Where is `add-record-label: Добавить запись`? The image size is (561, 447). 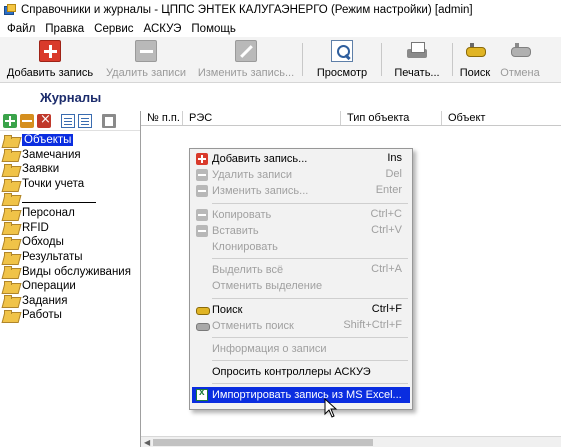
add-record-label: Добавить запись is located at coordinates (50, 73).